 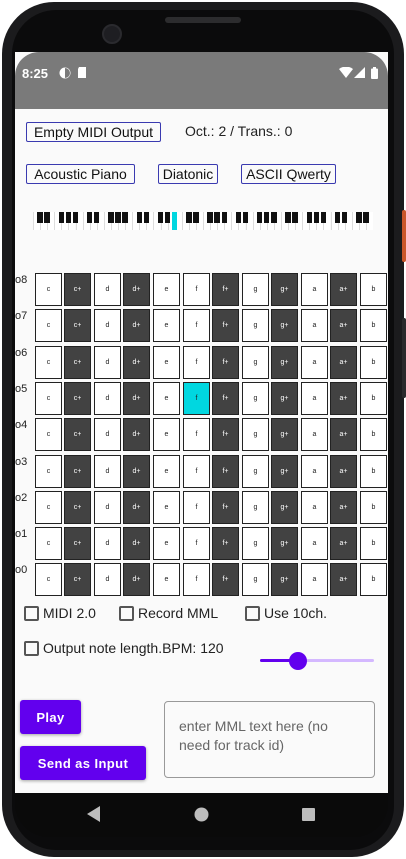 What do you see at coordinates (60, 613) in the screenshot?
I see `midi2-checkbox: MIDI 2.0` at bounding box center [60, 613].